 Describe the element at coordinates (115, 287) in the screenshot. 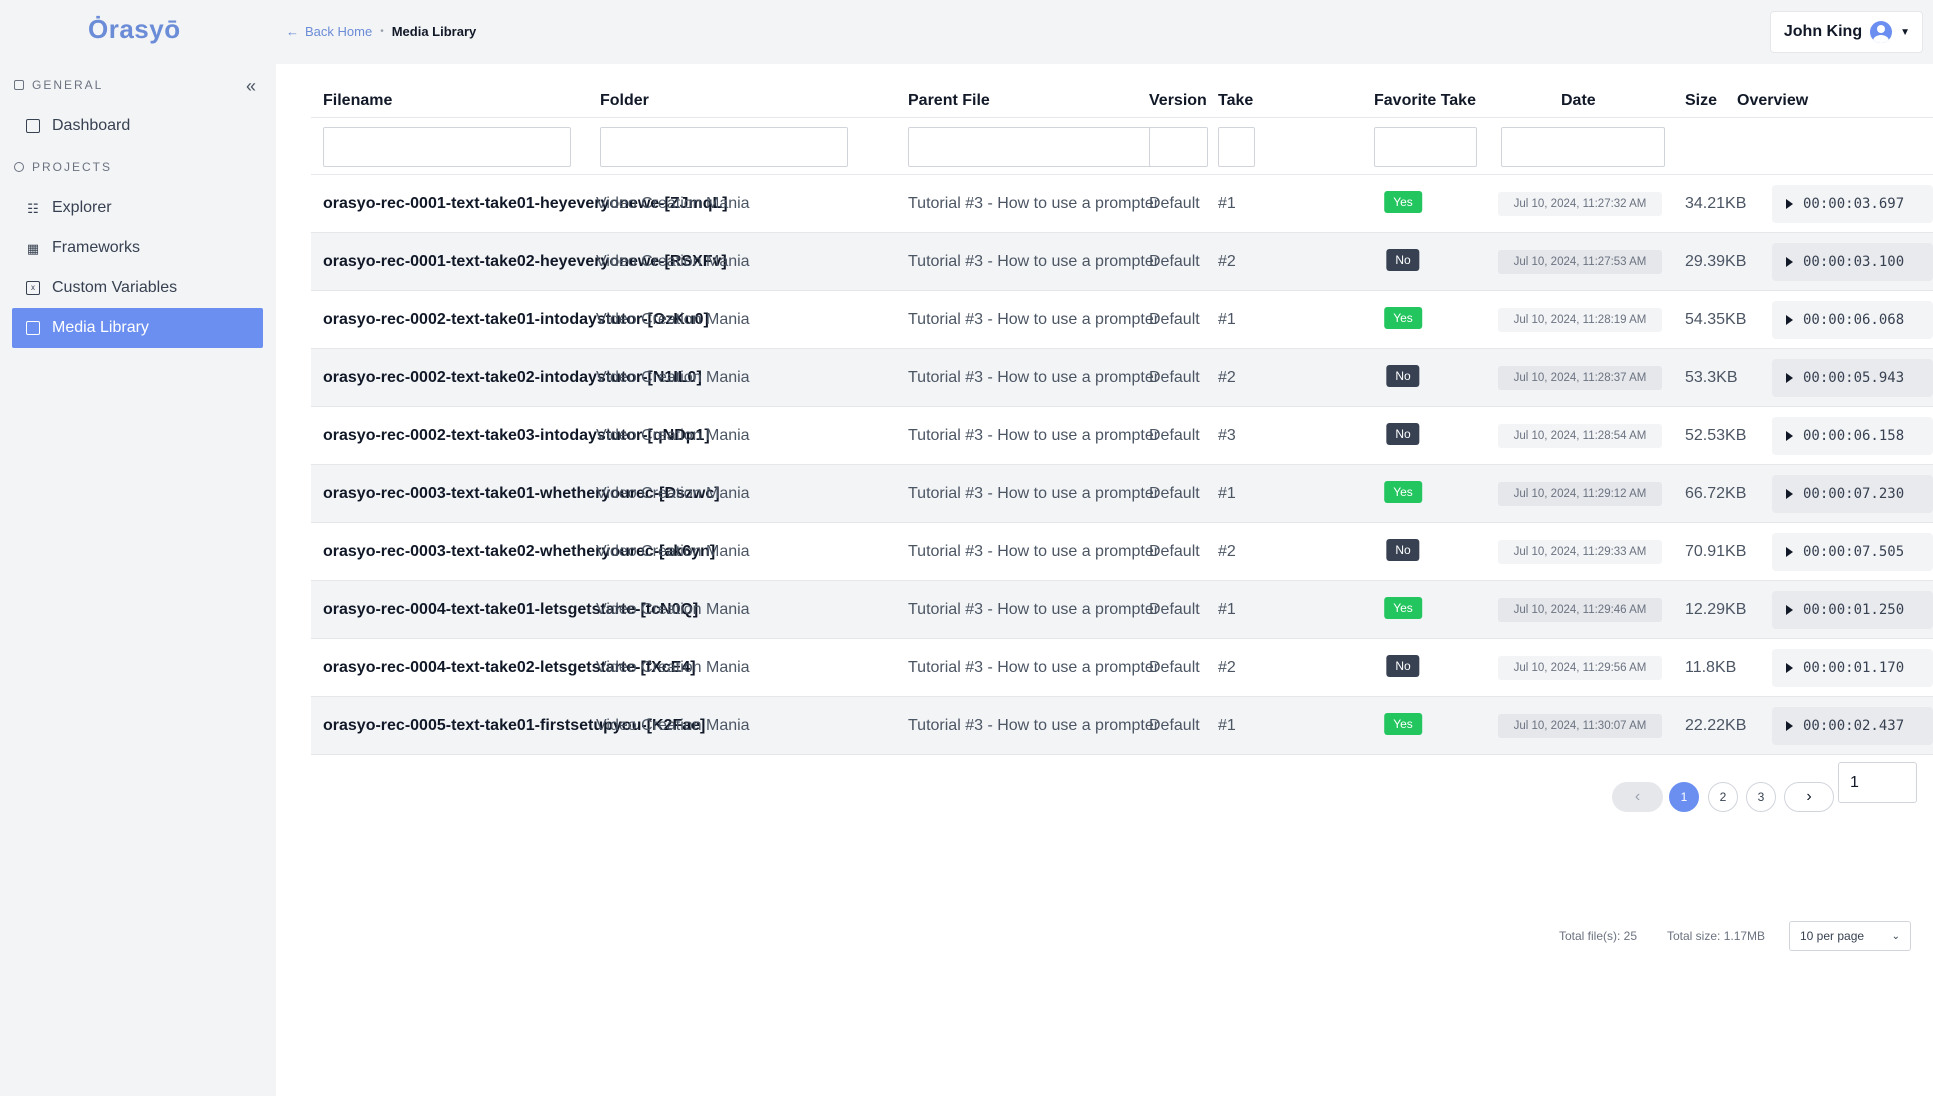

I see `sidebar-item-label: Custom Variables` at that location.